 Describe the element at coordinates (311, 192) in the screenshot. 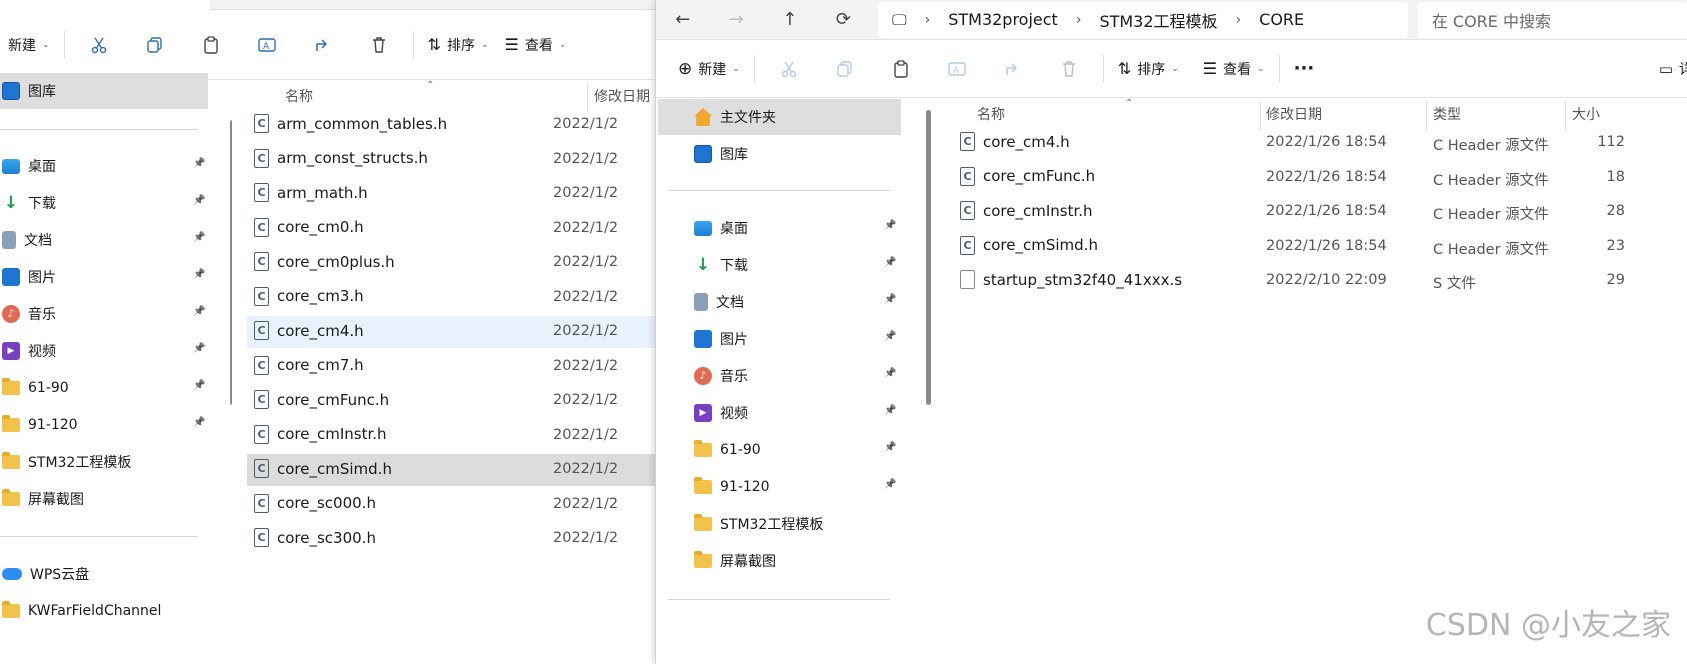

I see `file-name: Carm_math.h` at that location.